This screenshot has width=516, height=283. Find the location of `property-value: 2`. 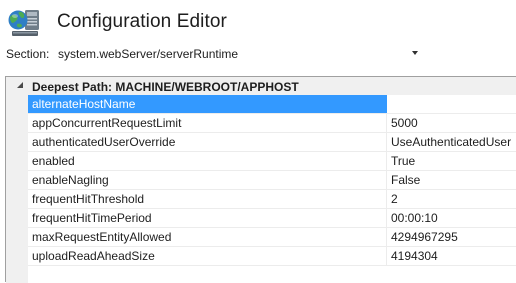

property-value: 2 is located at coordinates (452, 199).